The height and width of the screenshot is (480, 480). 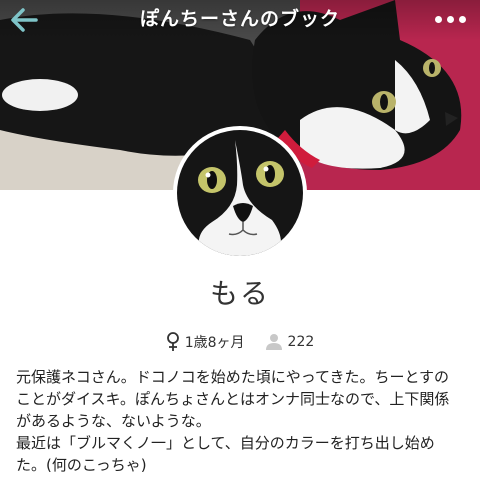 I want to click on age-text: 1歳8ヶ月, so click(x=214, y=343).